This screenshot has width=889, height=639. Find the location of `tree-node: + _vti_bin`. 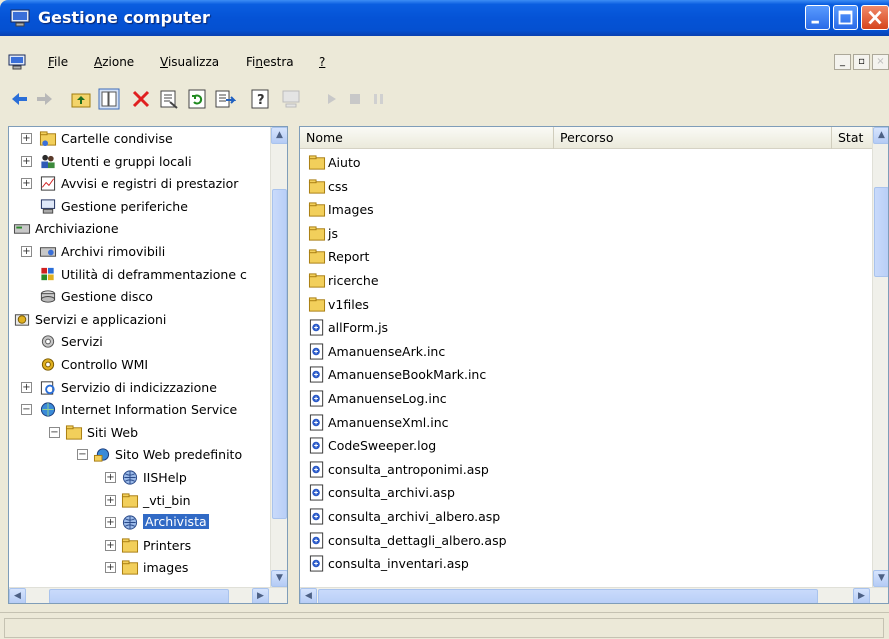

tree-node: + _vti_bin is located at coordinates (139, 501).